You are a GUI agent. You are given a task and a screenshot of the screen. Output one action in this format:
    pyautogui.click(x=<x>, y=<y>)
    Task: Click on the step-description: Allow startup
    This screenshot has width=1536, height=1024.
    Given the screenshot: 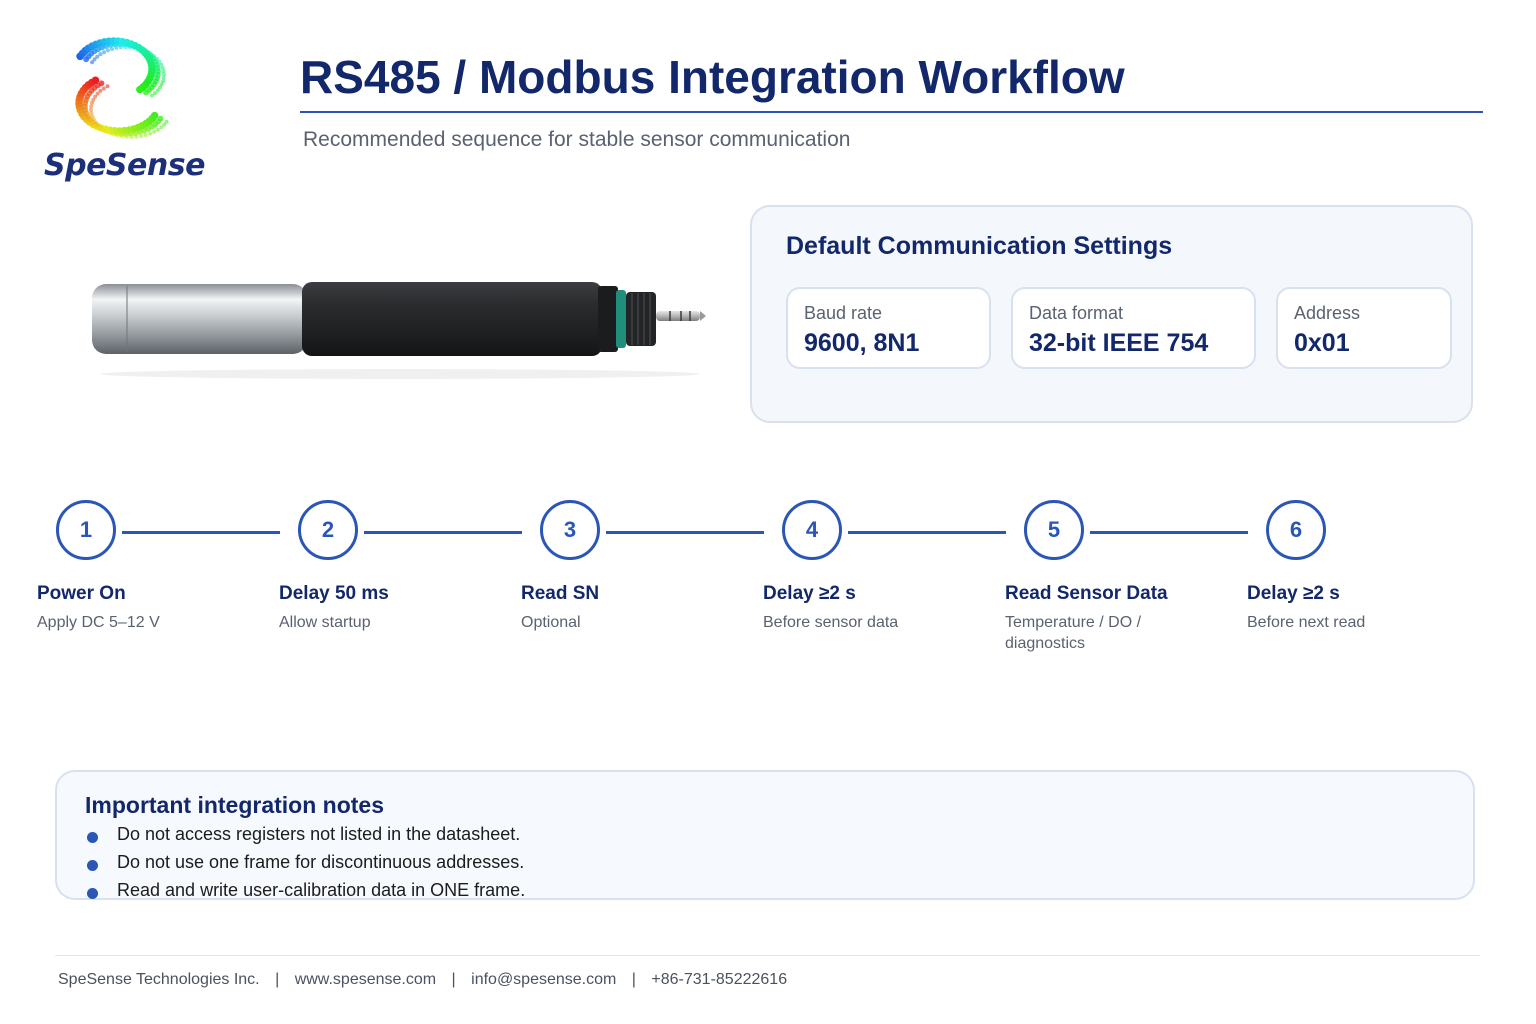 What is the action you would take?
    pyautogui.click(x=325, y=622)
    